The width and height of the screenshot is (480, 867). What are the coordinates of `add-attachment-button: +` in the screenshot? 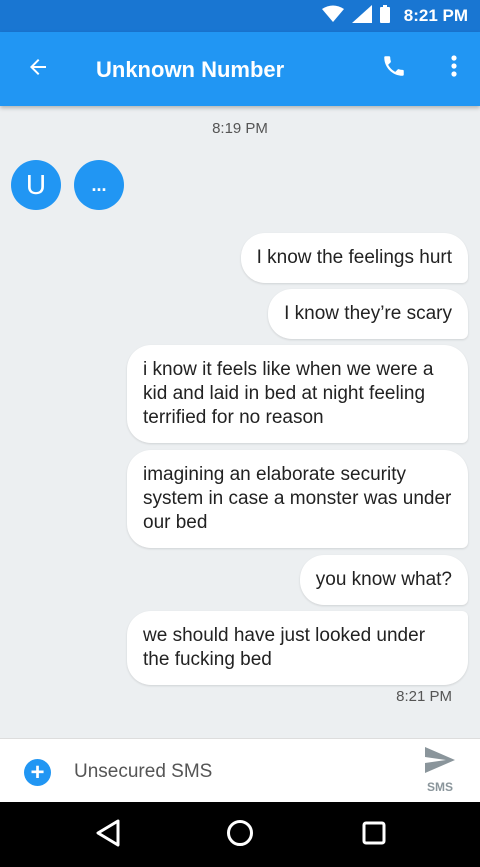 It's located at (37, 772).